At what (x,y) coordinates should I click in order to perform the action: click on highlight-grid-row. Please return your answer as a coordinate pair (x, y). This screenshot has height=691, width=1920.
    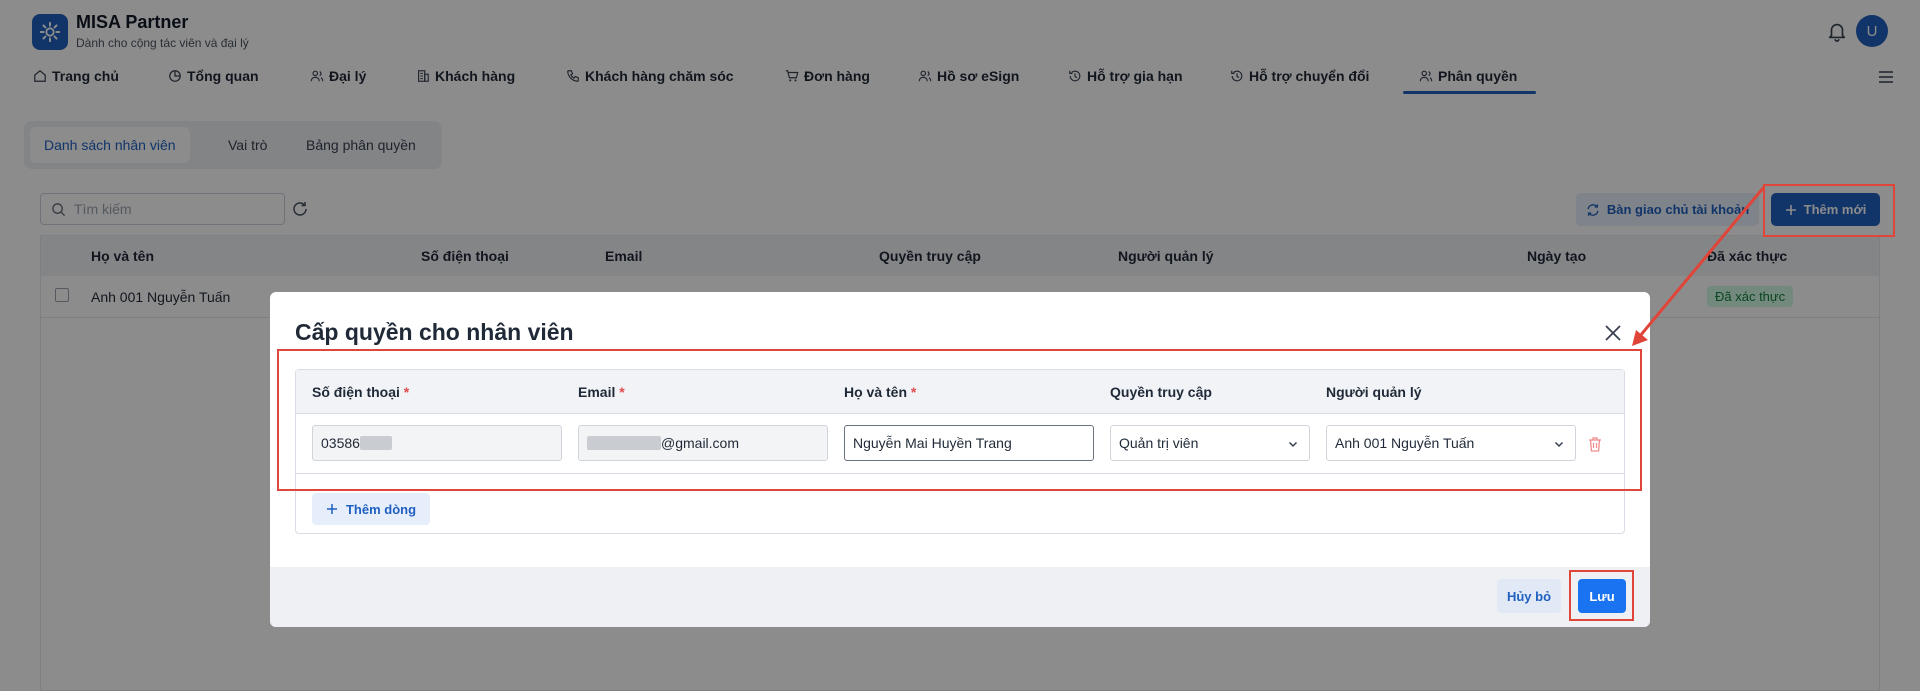
    Looking at the image, I should click on (959, 420).